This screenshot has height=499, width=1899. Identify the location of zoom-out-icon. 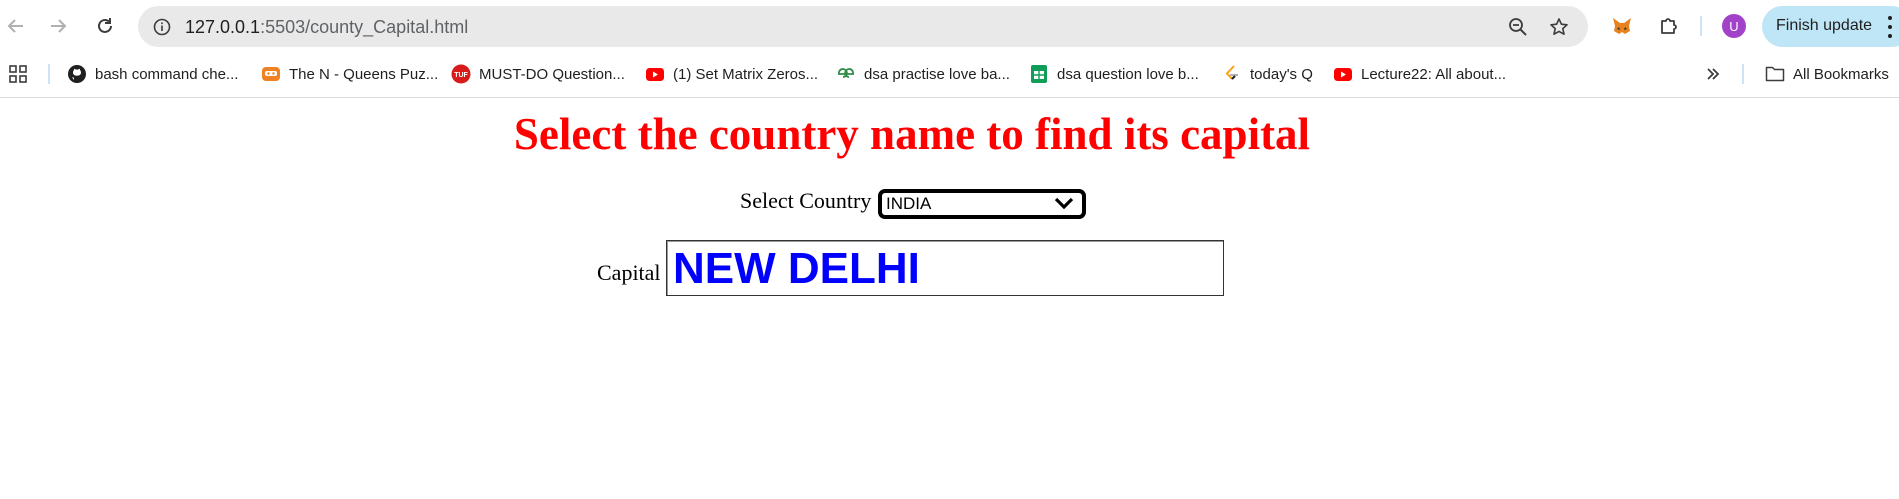
(1518, 27).